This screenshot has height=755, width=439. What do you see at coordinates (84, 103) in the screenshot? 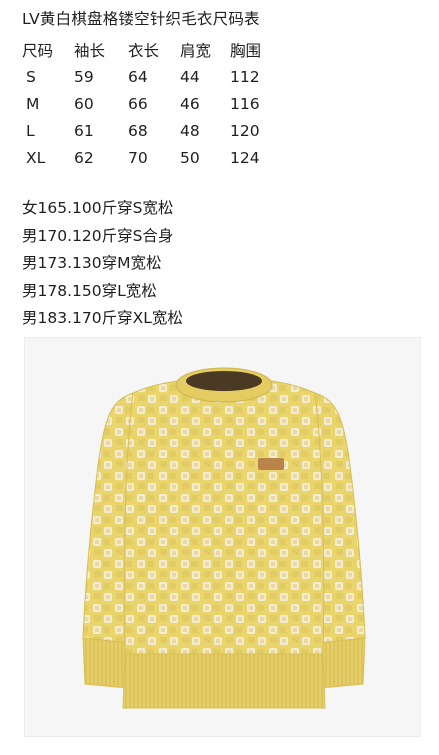
I see `sleeve-cell: 60` at bounding box center [84, 103].